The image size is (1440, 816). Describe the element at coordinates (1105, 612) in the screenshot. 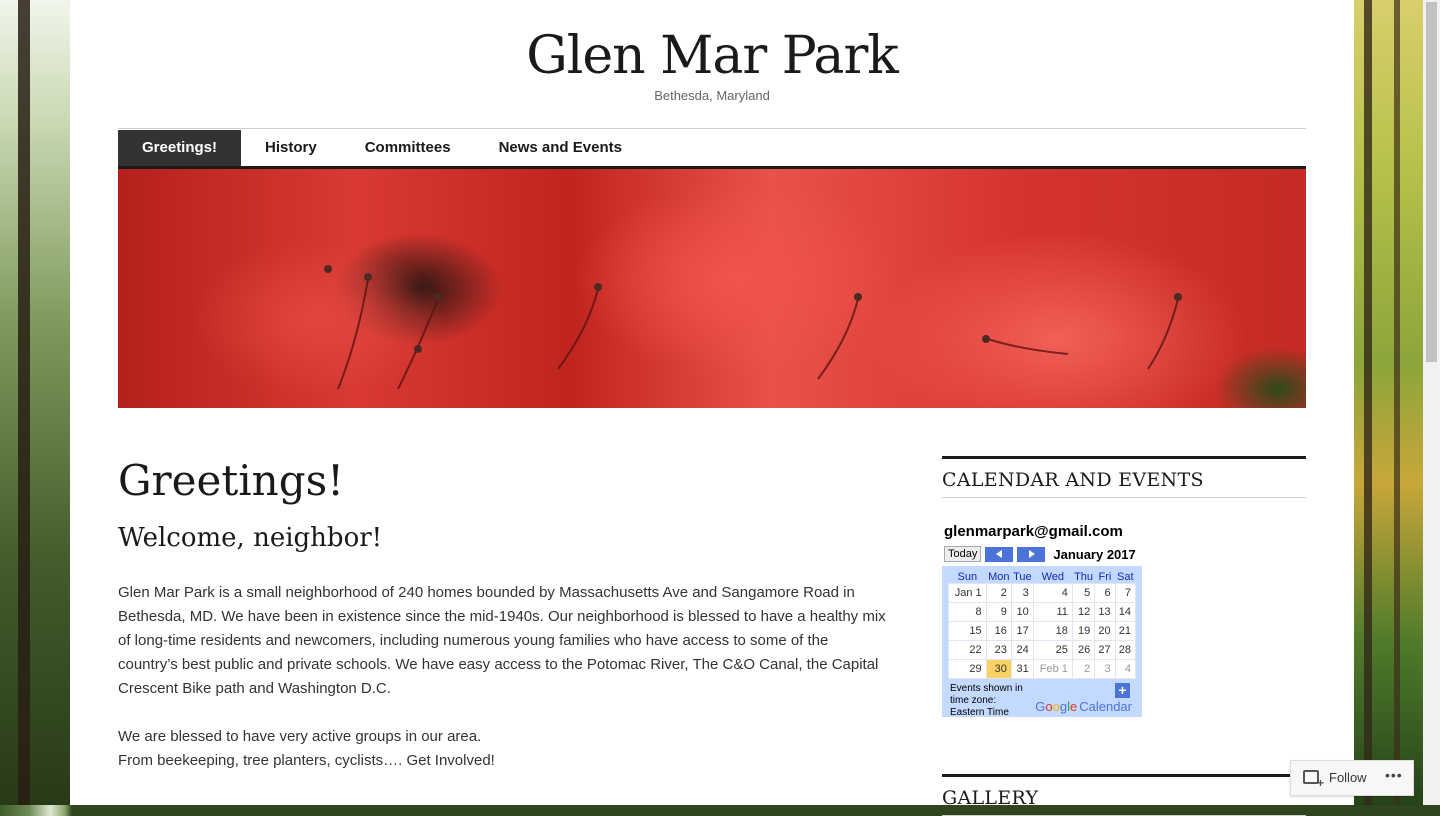

I see `calendar-day: 13` at that location.